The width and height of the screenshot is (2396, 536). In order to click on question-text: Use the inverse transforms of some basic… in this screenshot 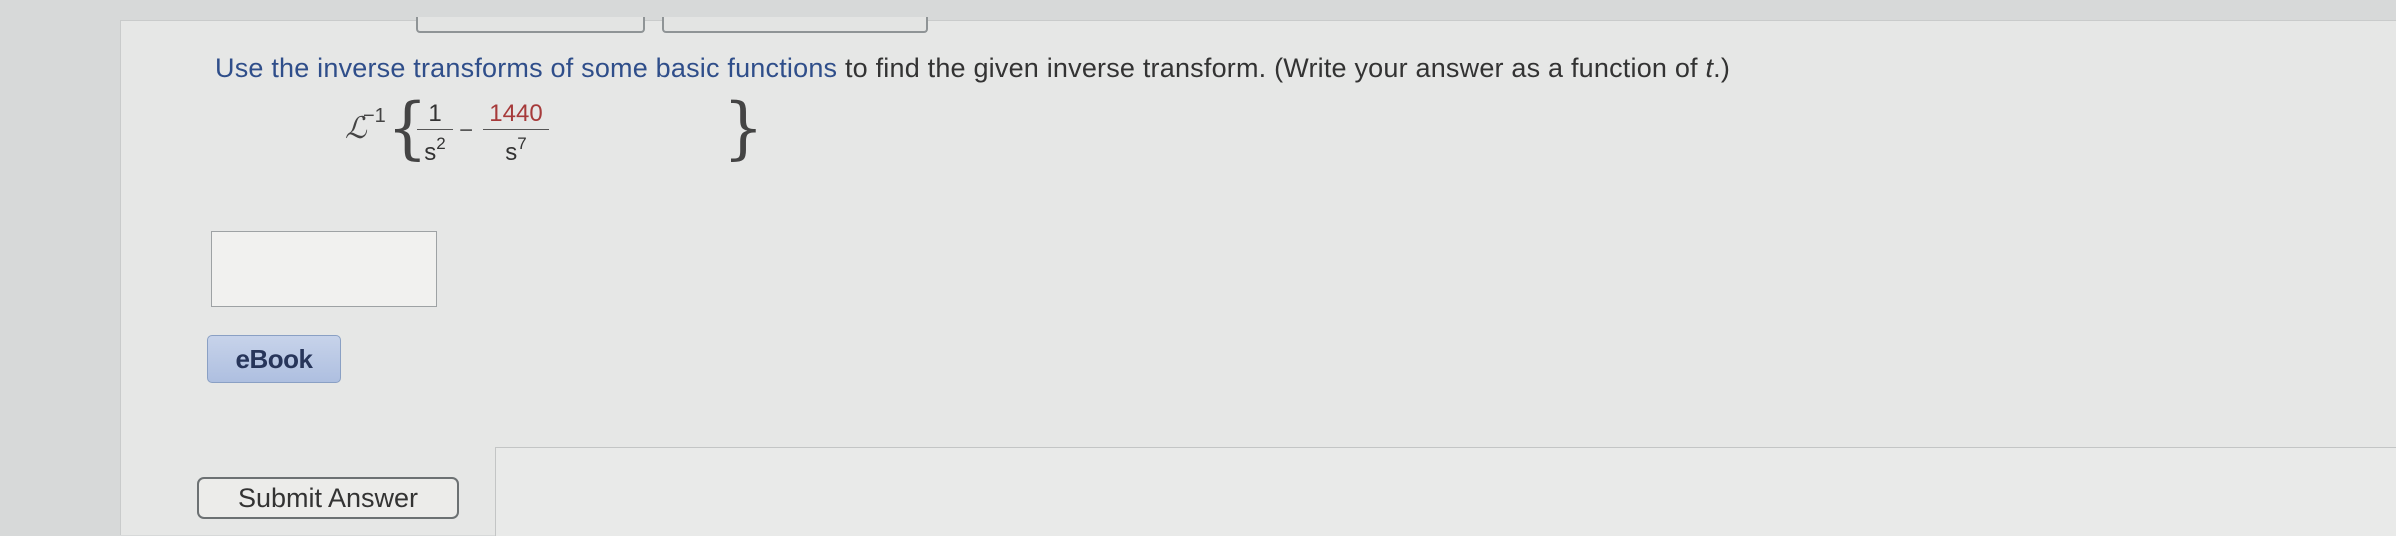, I will do `click(972, 68)`.